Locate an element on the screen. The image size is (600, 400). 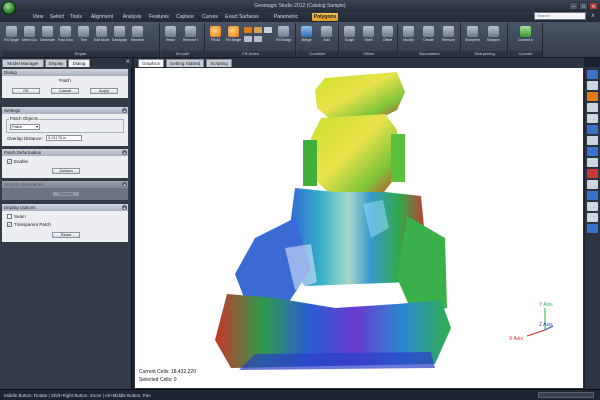
settings-section-header: Settings ▴ is located at coordinates (65, 110).